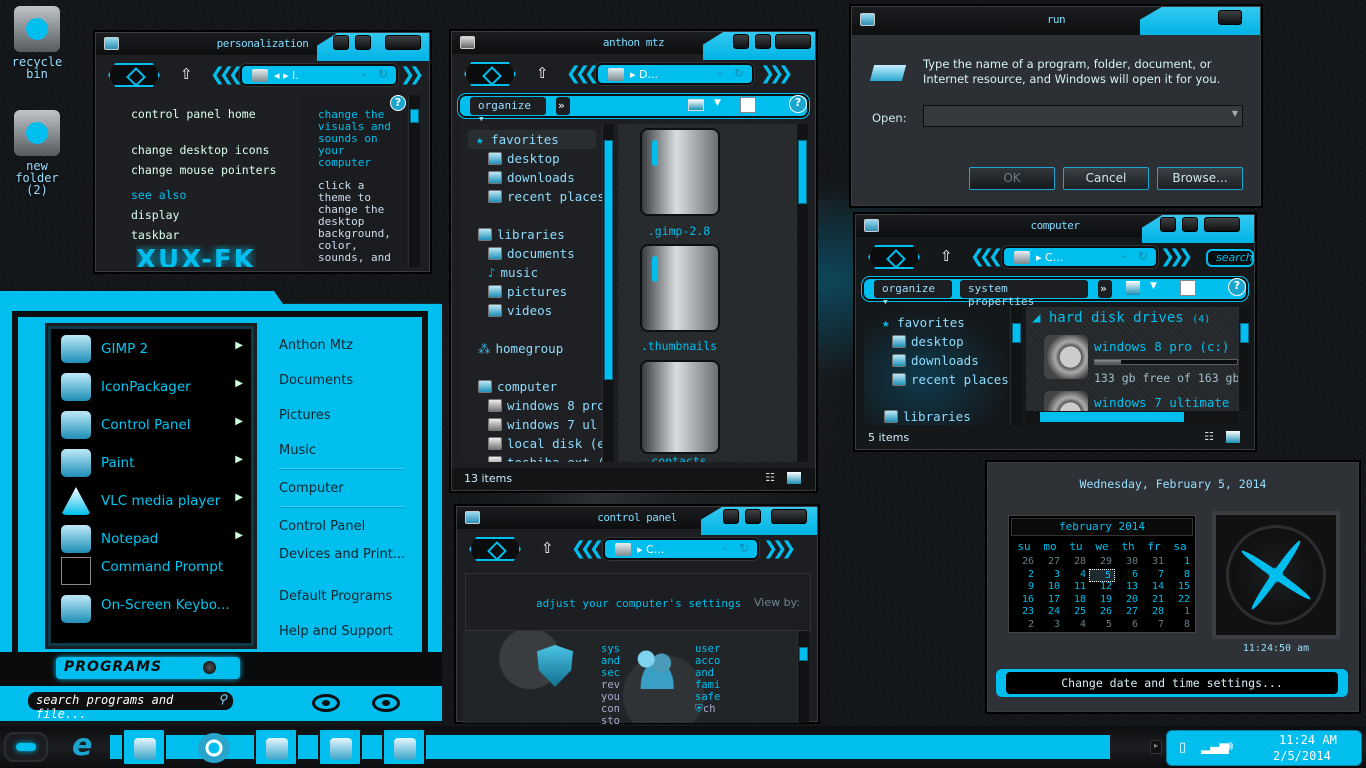  What do you see at coordinates (531, 253) in the screenshot?
I see `nav-item-documents: documents` at bounding box center [531, 253].